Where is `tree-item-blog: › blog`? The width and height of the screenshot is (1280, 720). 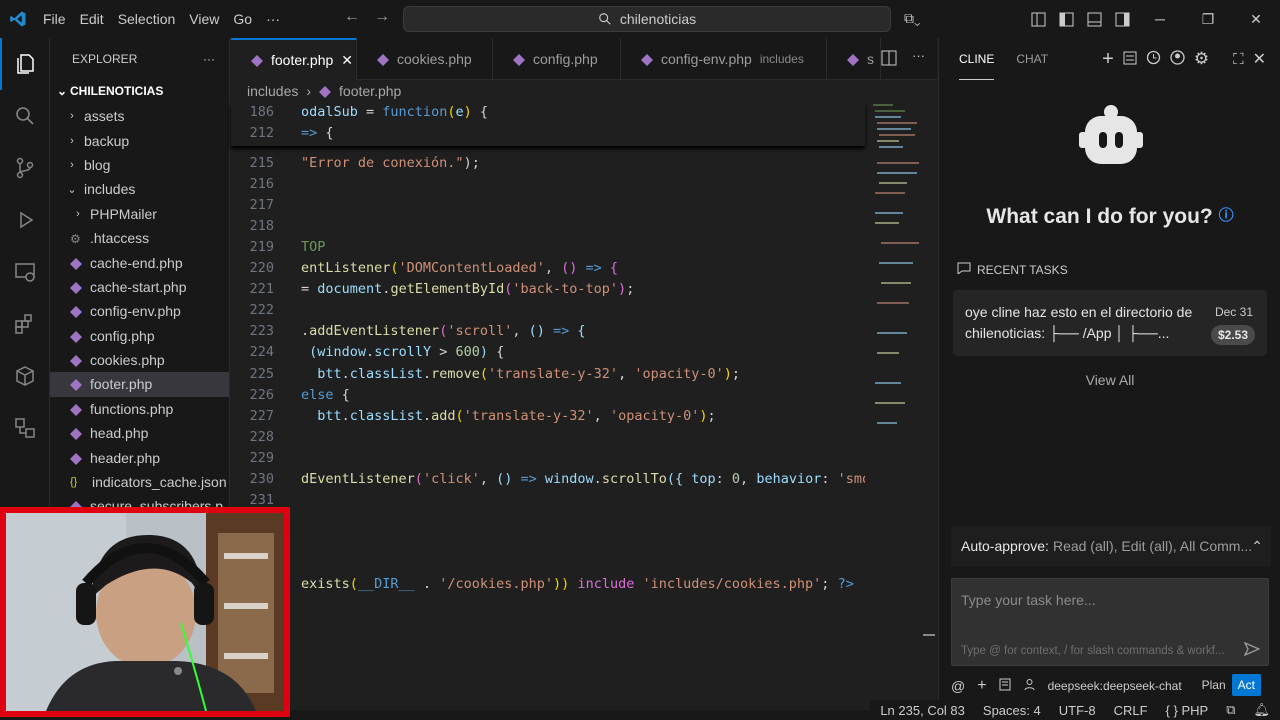
tree-item-blog: › blog is located at coordinates (139, 165).